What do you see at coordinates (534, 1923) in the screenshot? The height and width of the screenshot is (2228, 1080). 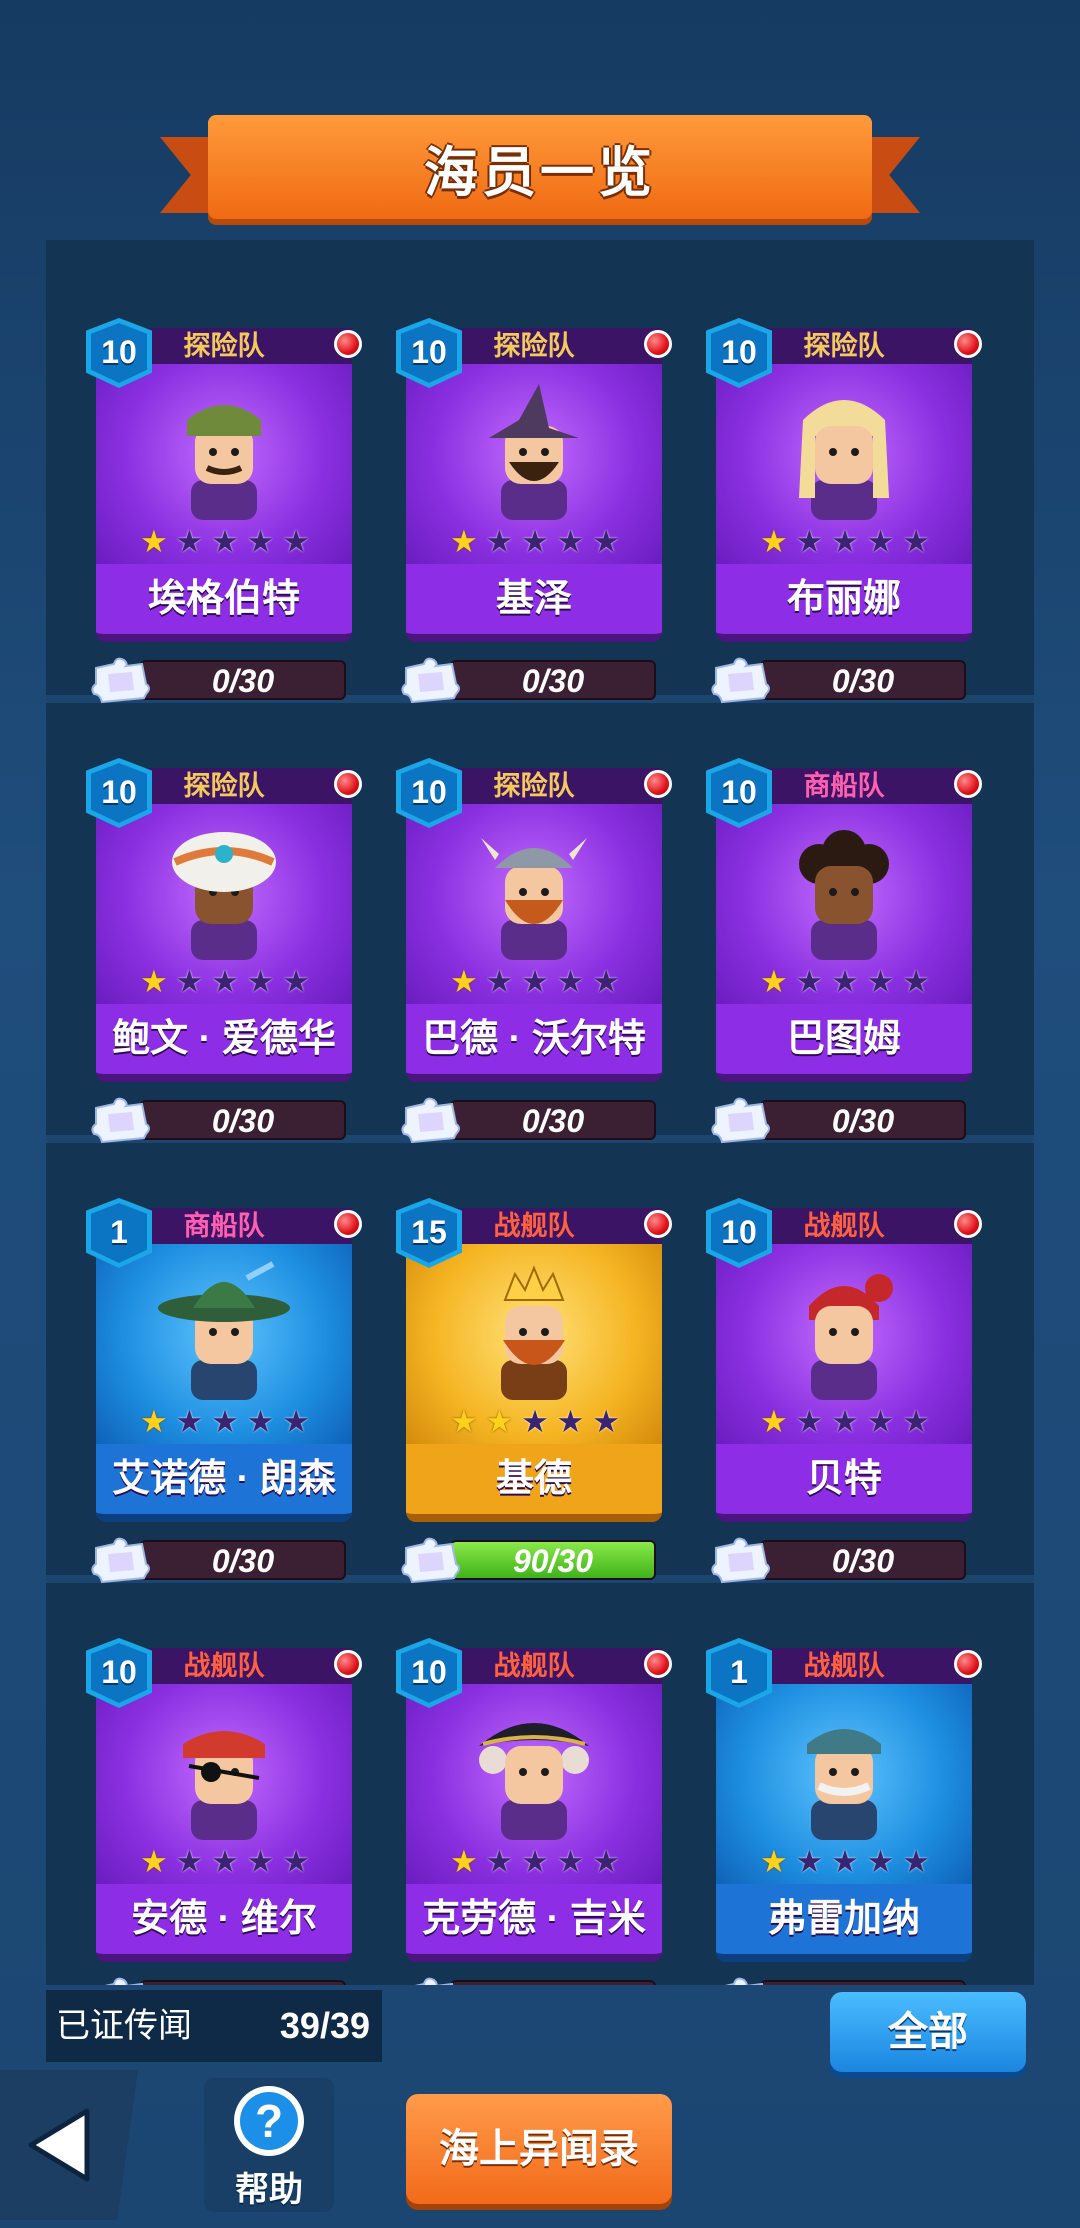 I see `crew-name: 克劳德 · 吉米` at bounding box center [534, 1923].